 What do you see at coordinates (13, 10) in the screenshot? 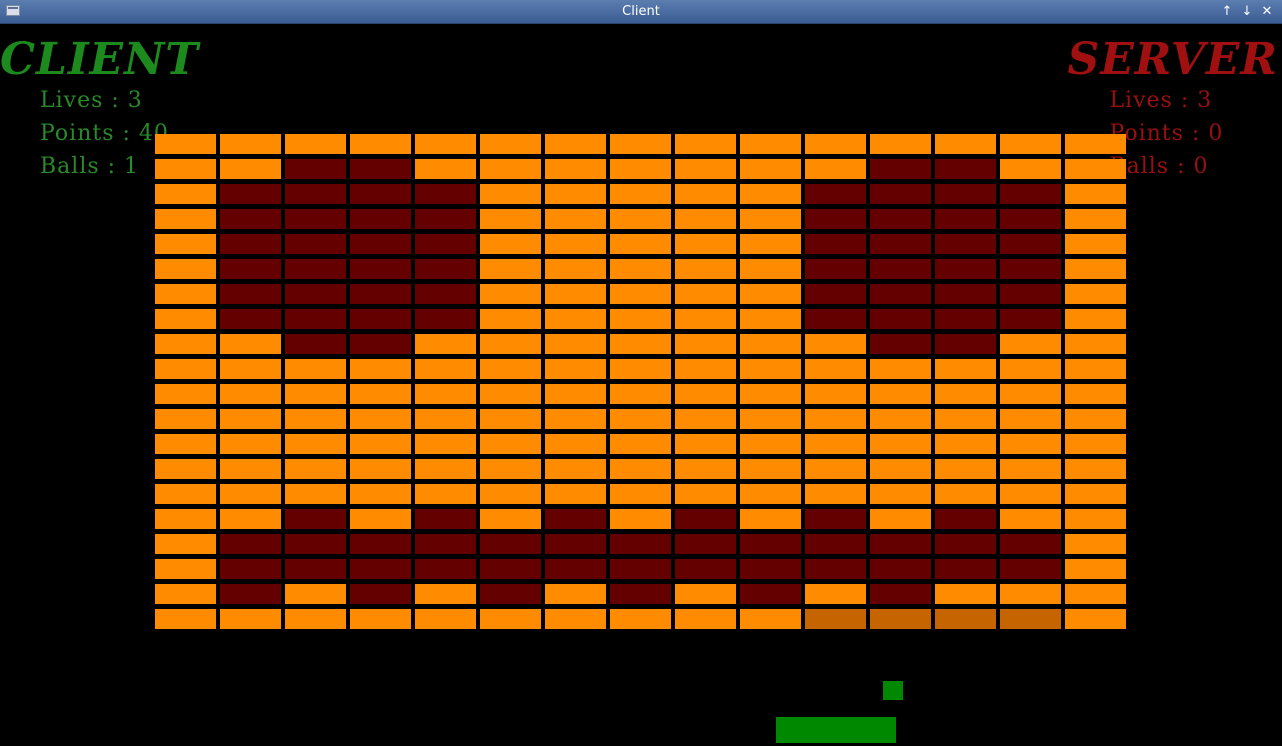
I see `window-menu-icon` at bounding box center [13, 10].